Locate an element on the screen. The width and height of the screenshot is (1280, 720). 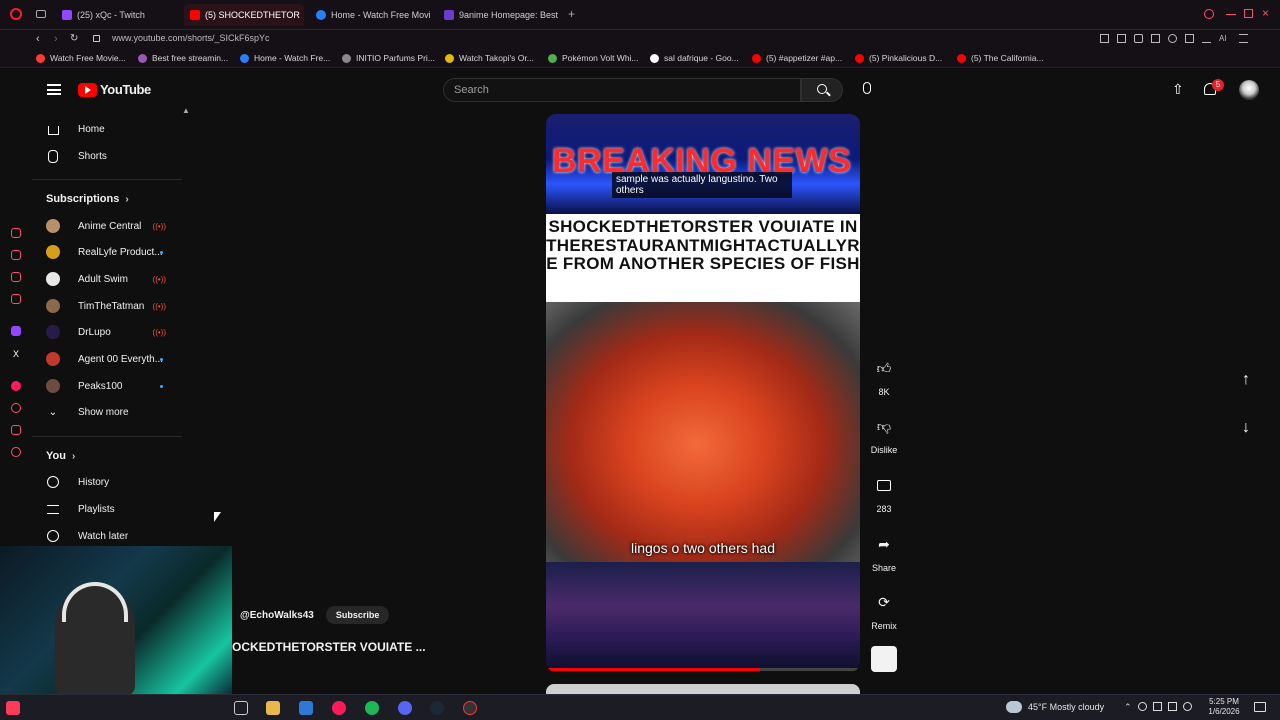
twitch-rail-icon is located at coordinates (16, 331).